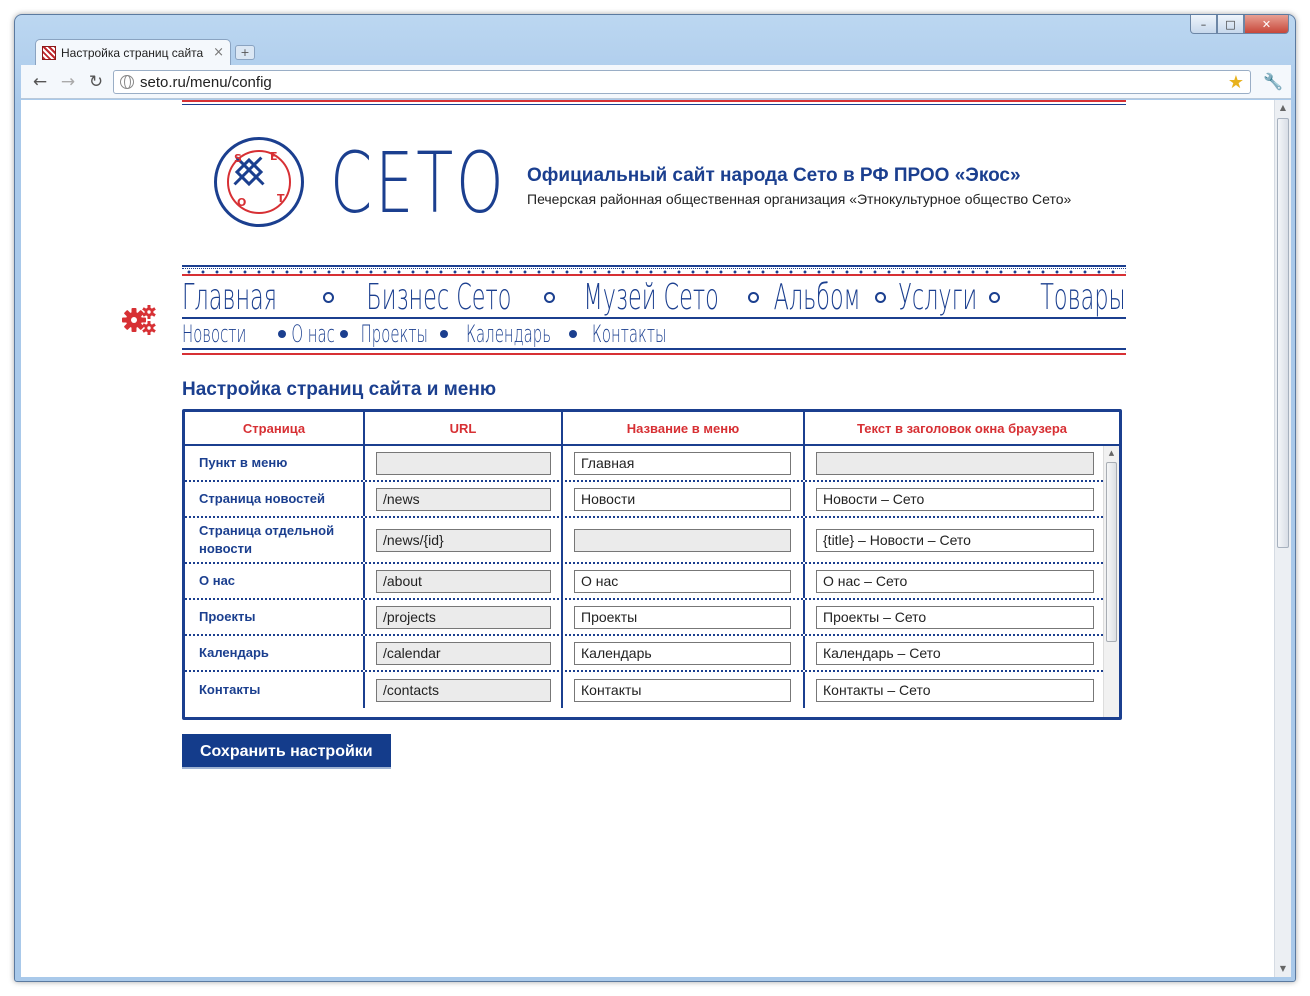 Image resolution: width=1310 pixels, height=996 pixels. What do you see at coordinates (40, 82) in the screenshot?
I see `back-icon: ←` at bounding box center [40, 82].